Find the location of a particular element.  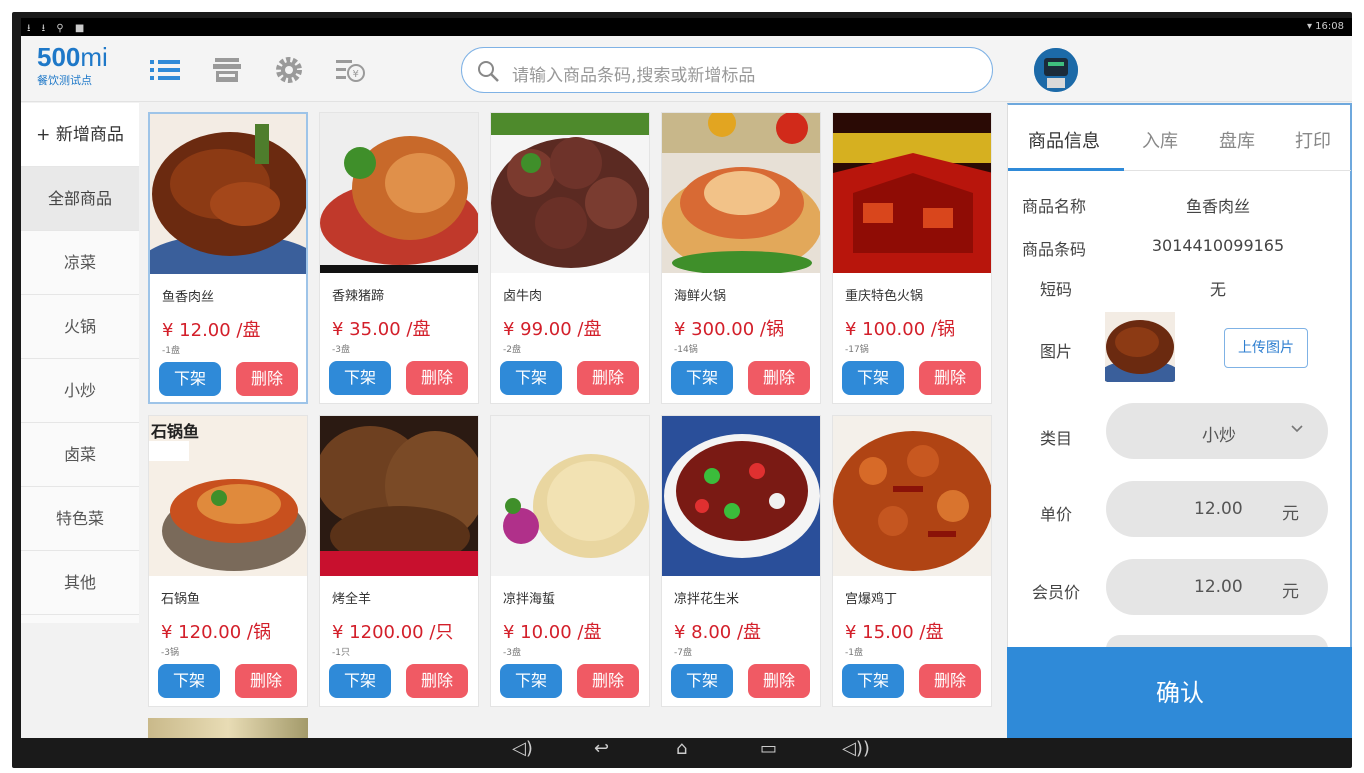

active-tab-indicator is located at coordinates (1066, 169).